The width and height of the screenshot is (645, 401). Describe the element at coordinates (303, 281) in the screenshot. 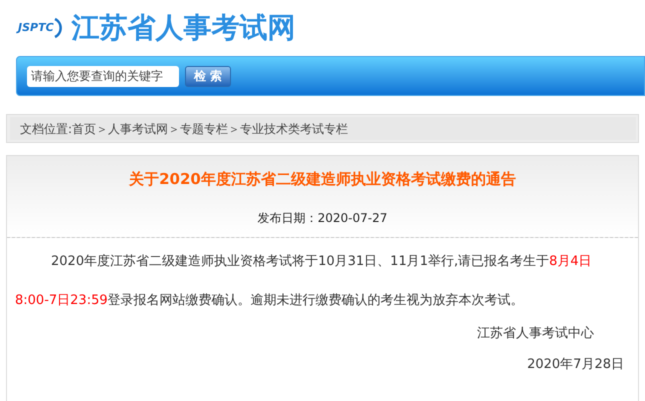

I see `article-paragraph: 2020年度江苏省二级建造师执业资格考试将于10月31日、11月1举行,请已报名考生于8月4日8:00-7日23:59登录报名网站缴费确认。逾期未进行缴费确认的考生视为放弃本次考试。` at that location.